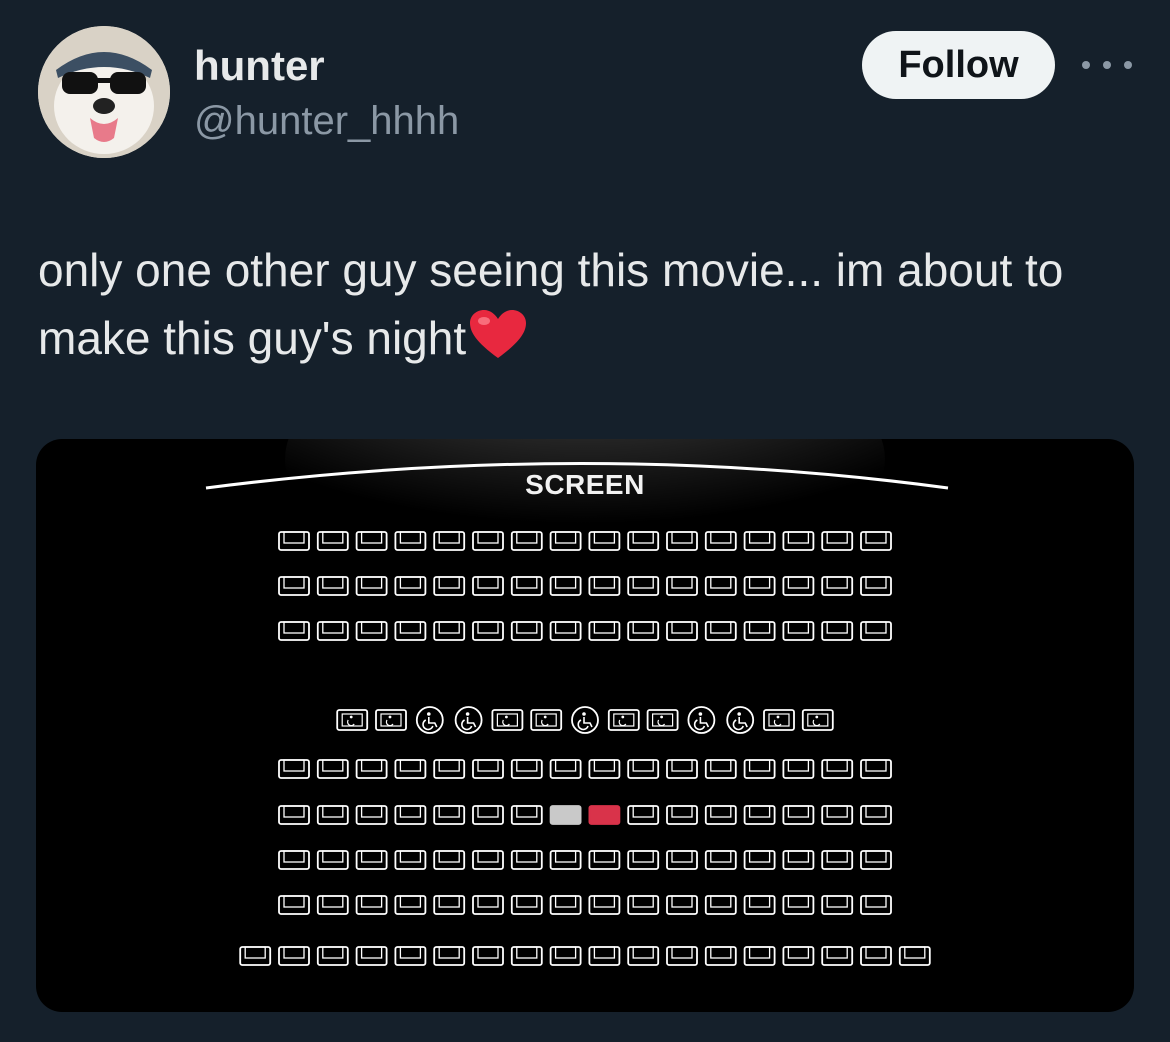 The image size is (1170, 1042). What do you see at coordinates (604, 815) in the screenshot?
I see `selected-seat` at bounding box center [604, 815].